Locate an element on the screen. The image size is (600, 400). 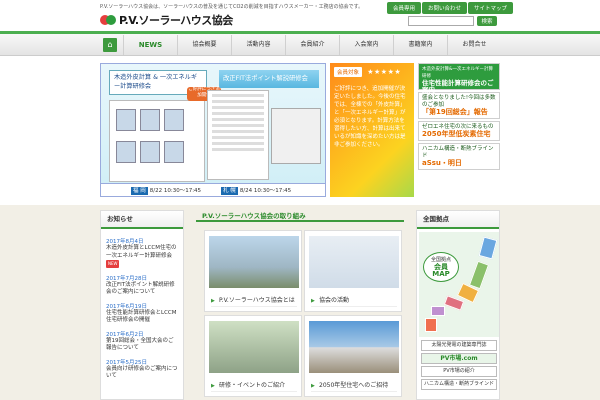
house-photo is located at coordinates (354, 347).